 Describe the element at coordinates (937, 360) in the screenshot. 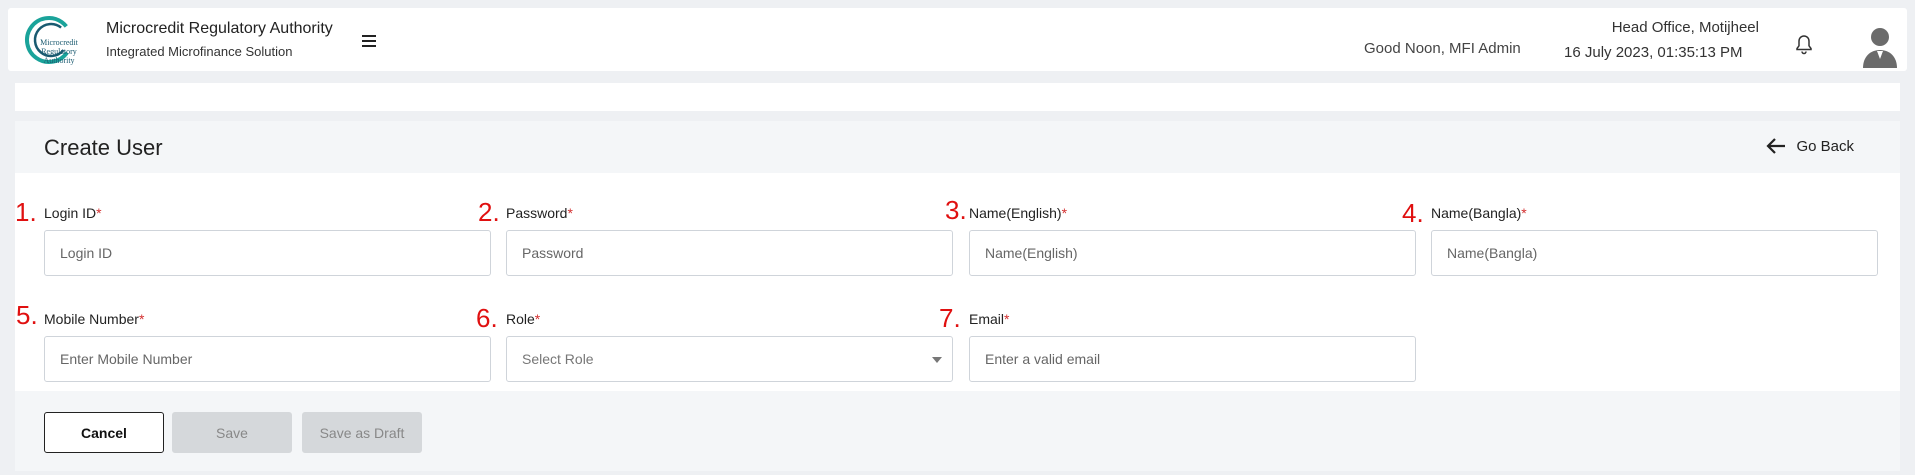

I see `chevron-down-icon` at that location.